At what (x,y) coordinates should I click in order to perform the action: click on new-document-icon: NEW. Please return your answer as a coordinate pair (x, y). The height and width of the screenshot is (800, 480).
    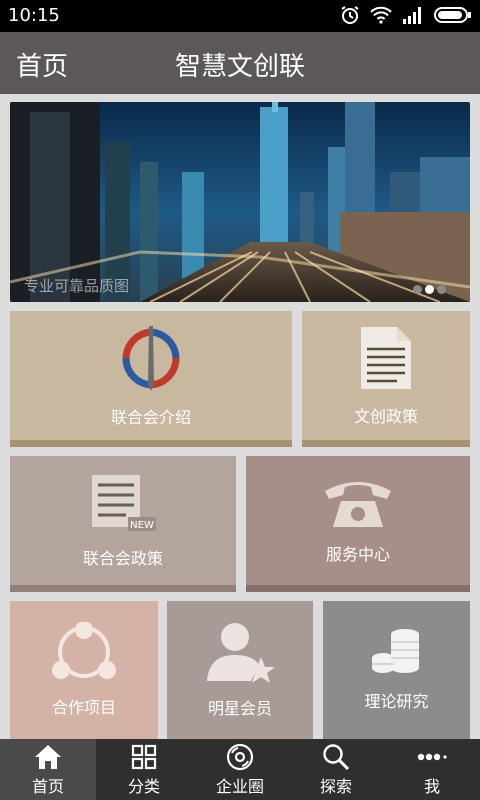
    Looking at the image, I should click on (124, 502).